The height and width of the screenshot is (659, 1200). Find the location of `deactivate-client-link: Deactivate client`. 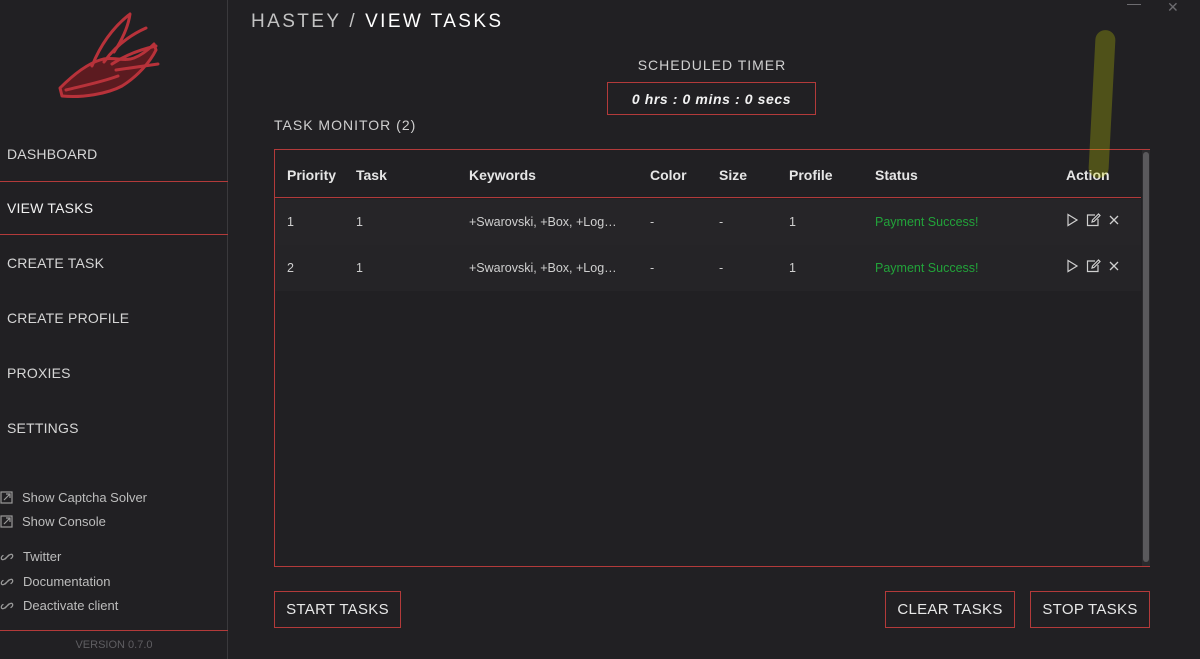

deactivate-client-link: Deactivate client is located at coordinates (59, 605).